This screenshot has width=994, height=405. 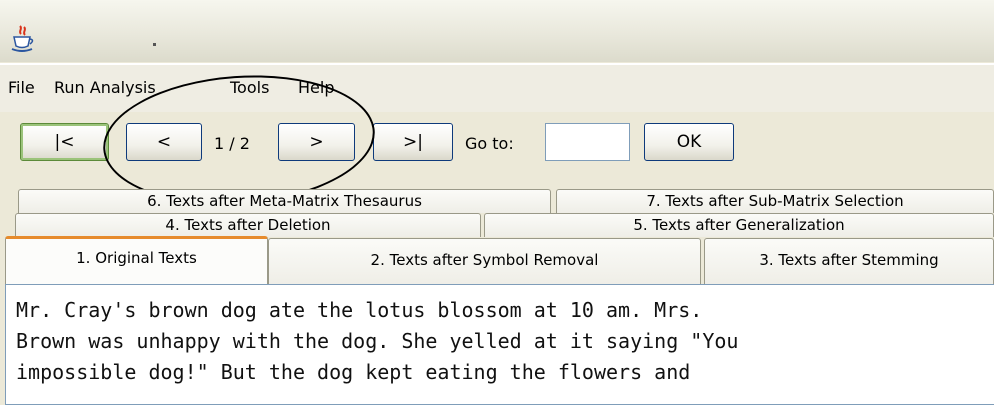 What do you see at coordinates (775, 201) in the screenshot?
I see `tab-sub-matrix-selection: 7. Texts after Sub-Matrix Selection` at bounding box center [775, 201].